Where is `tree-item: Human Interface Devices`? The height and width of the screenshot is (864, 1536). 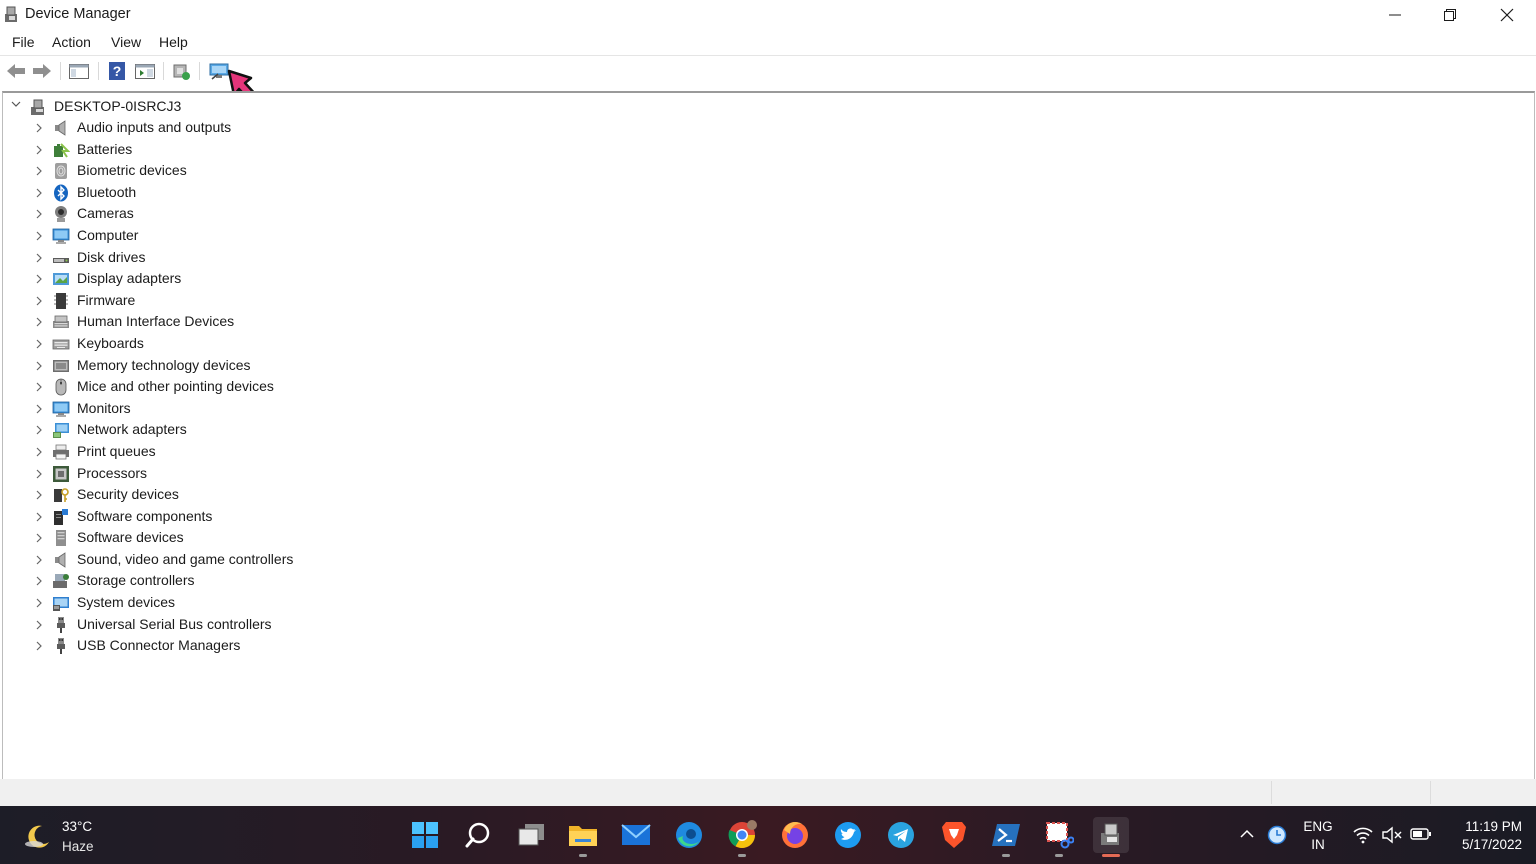
tree-item: Human Interface Devices is located at coordinates (203, 322).